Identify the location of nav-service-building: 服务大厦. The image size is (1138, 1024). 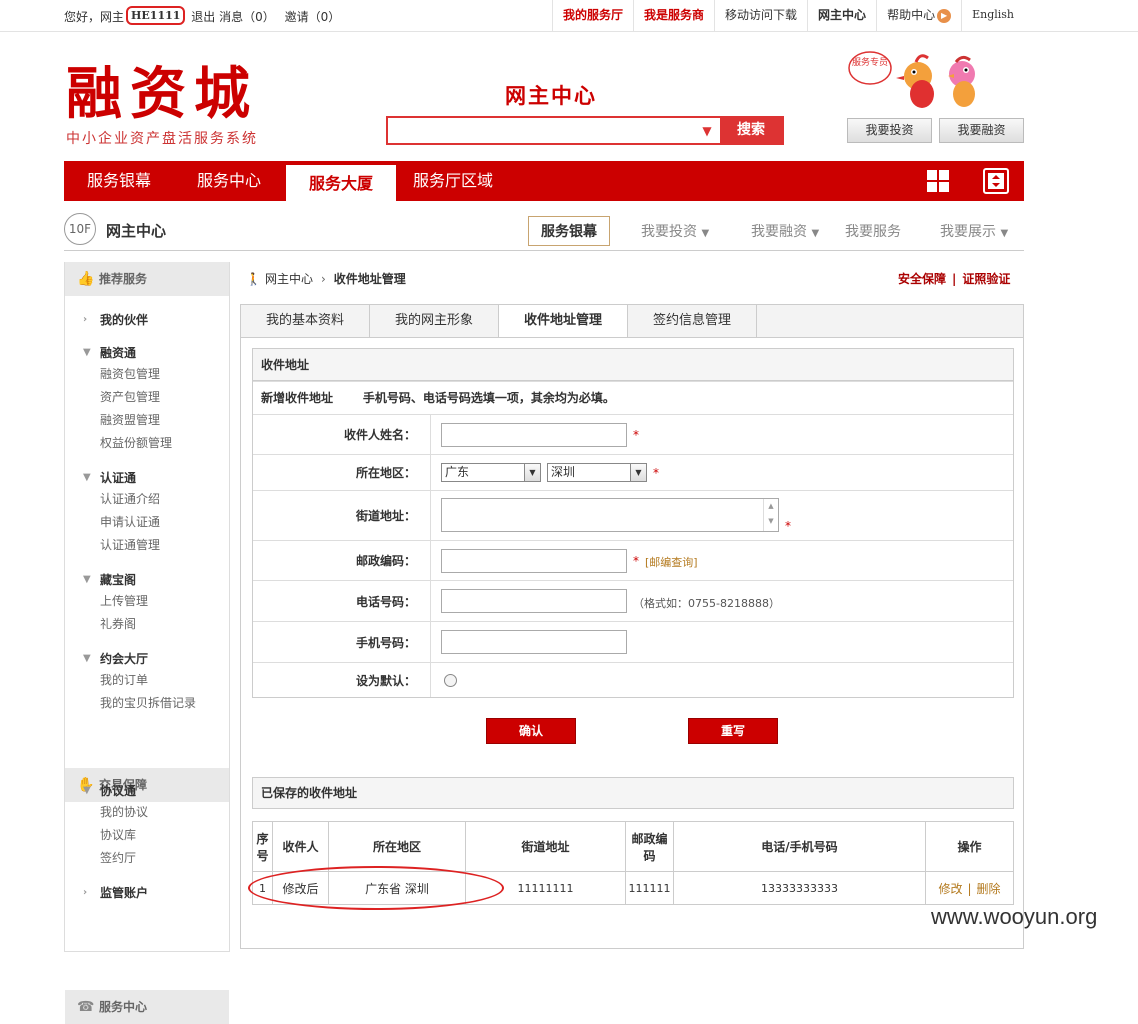
(341, 183).